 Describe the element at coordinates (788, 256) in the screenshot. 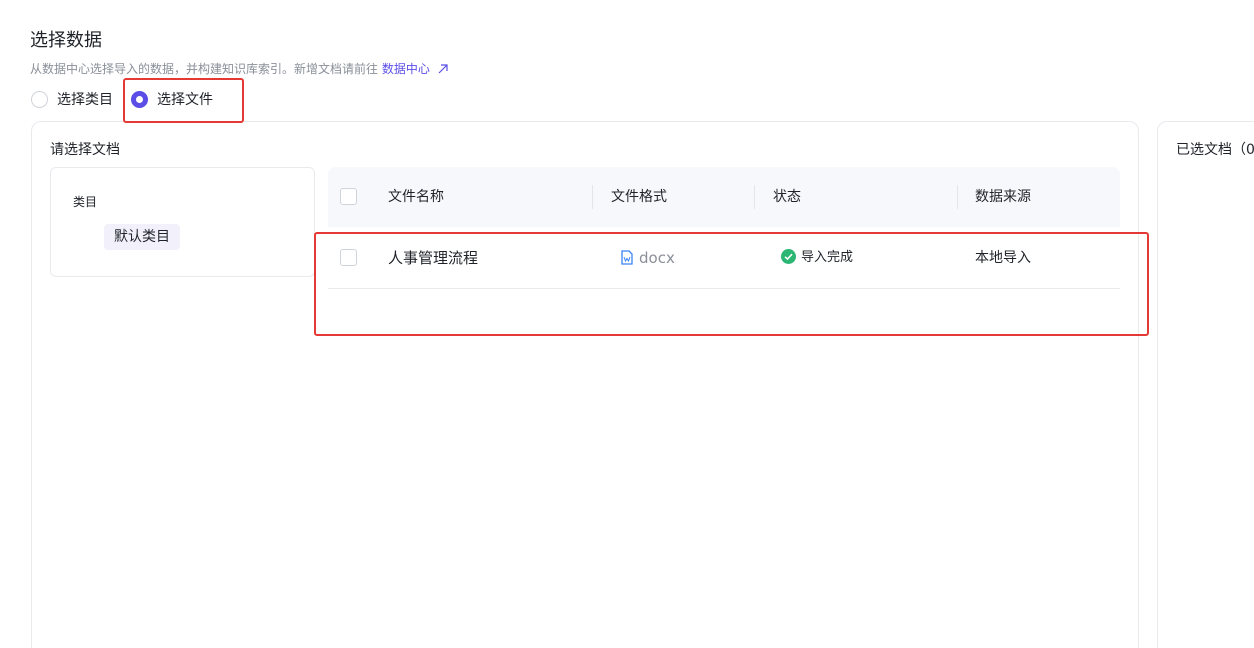

I see `success-check-icon` at that location.